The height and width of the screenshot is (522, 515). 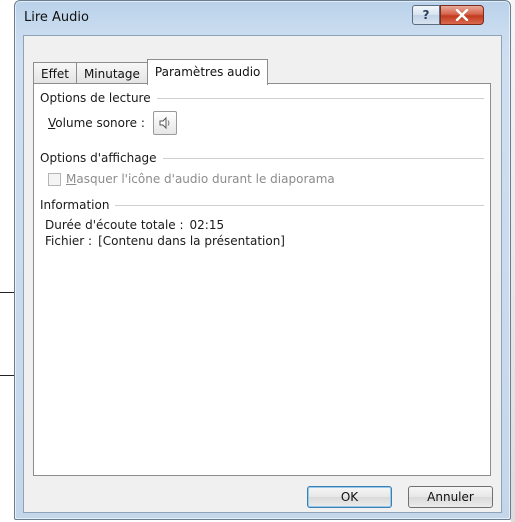 I want to click on file-label: Fichier :, so click(x=69, y=241).